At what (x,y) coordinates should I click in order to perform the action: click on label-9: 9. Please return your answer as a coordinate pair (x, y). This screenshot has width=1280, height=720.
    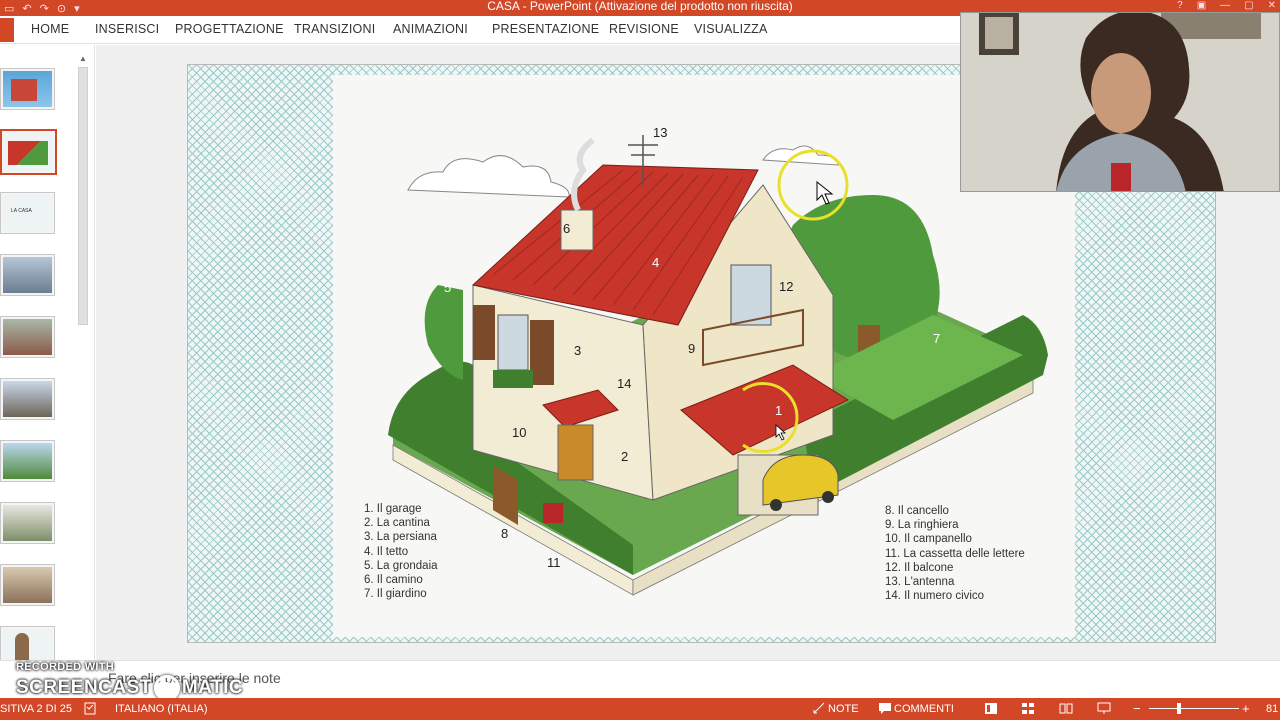
    Looking at the image, I should click on (691, 348).